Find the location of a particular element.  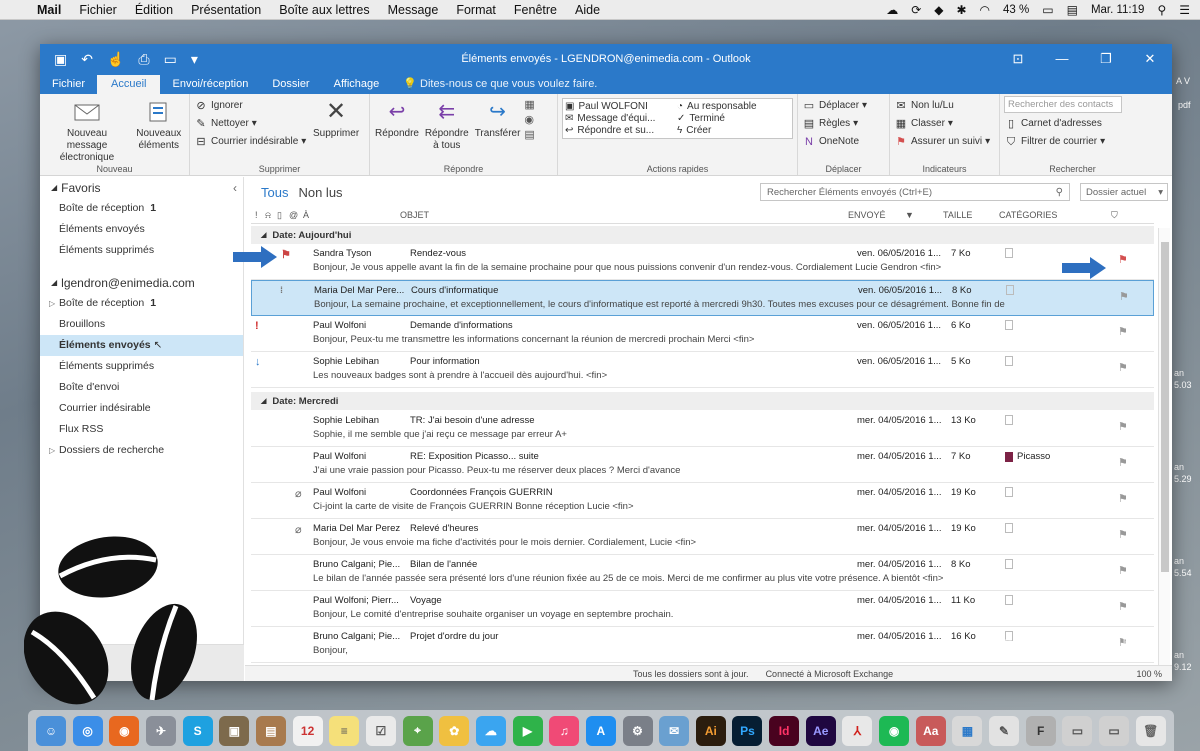

classify-button: ▦ Classer ▾ is located at coordinates (942, 124).